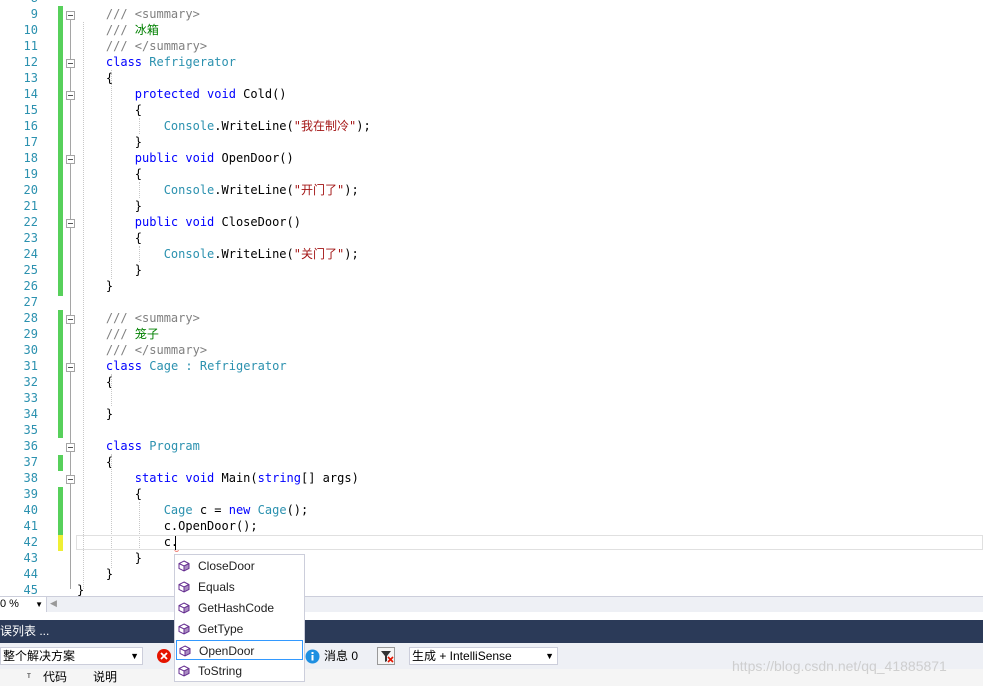  I want to click on code-line: 28 /// <summary>, so click(491, 318).